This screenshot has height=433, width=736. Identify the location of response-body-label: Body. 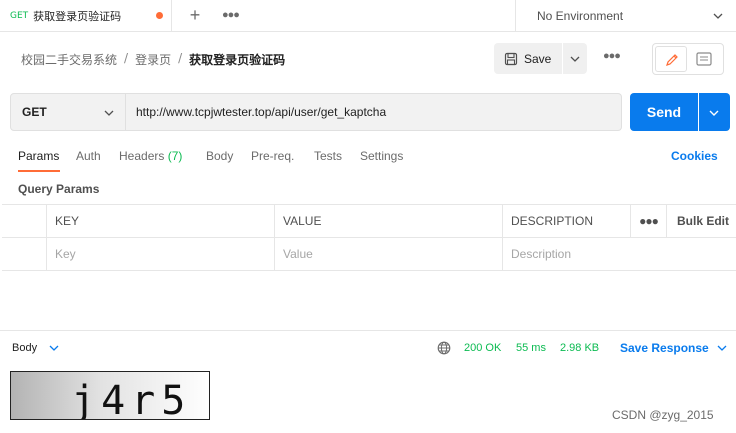
(25, 348).